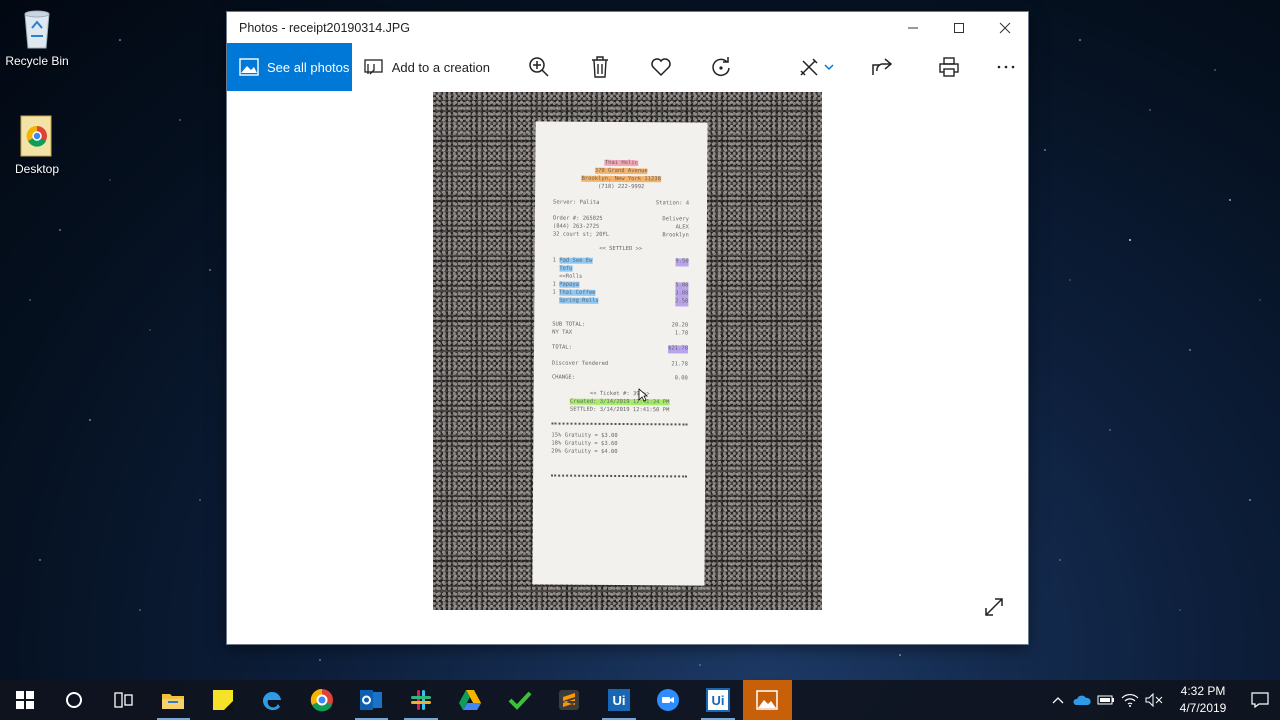 The image size is (1280, 720). What do you see at coordinates (562, 332) in the screenshot?
I see `receipt-tax-label: NY TAX` at bounding box center [562, 332].